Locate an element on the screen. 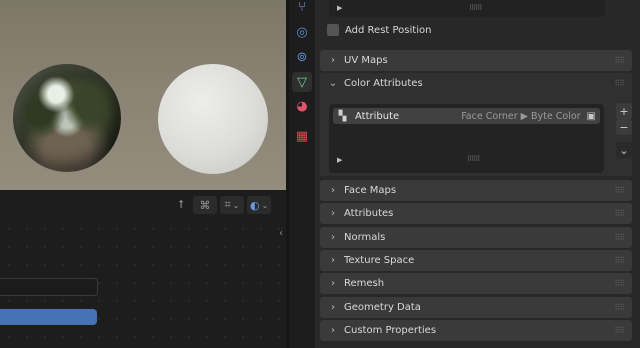  panel-header: ⌄ Color Attributes ⠿⠿ is located at coordinates (476, 83).